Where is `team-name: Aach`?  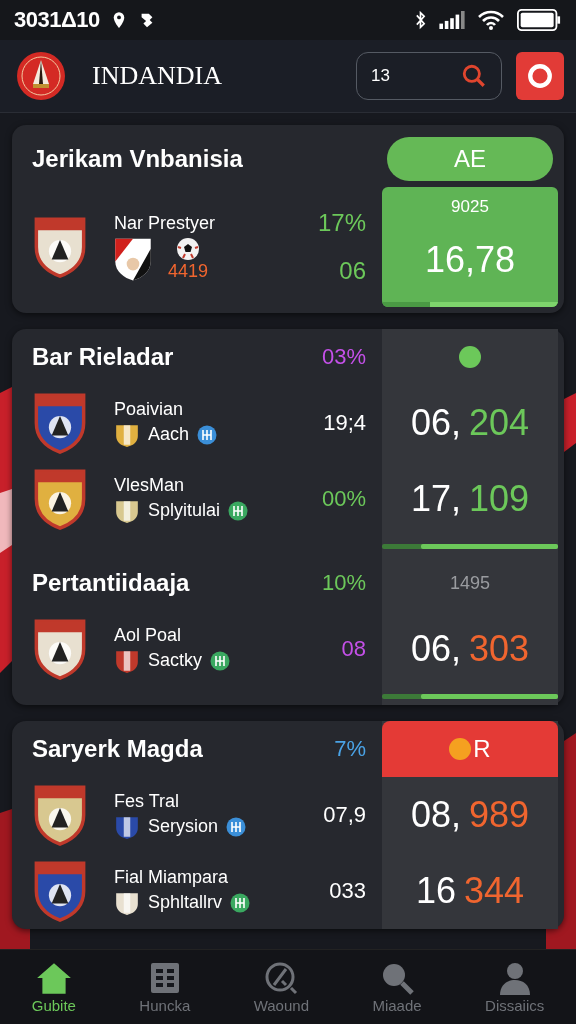 team-name: Aach is located at coordinates (169, 434).